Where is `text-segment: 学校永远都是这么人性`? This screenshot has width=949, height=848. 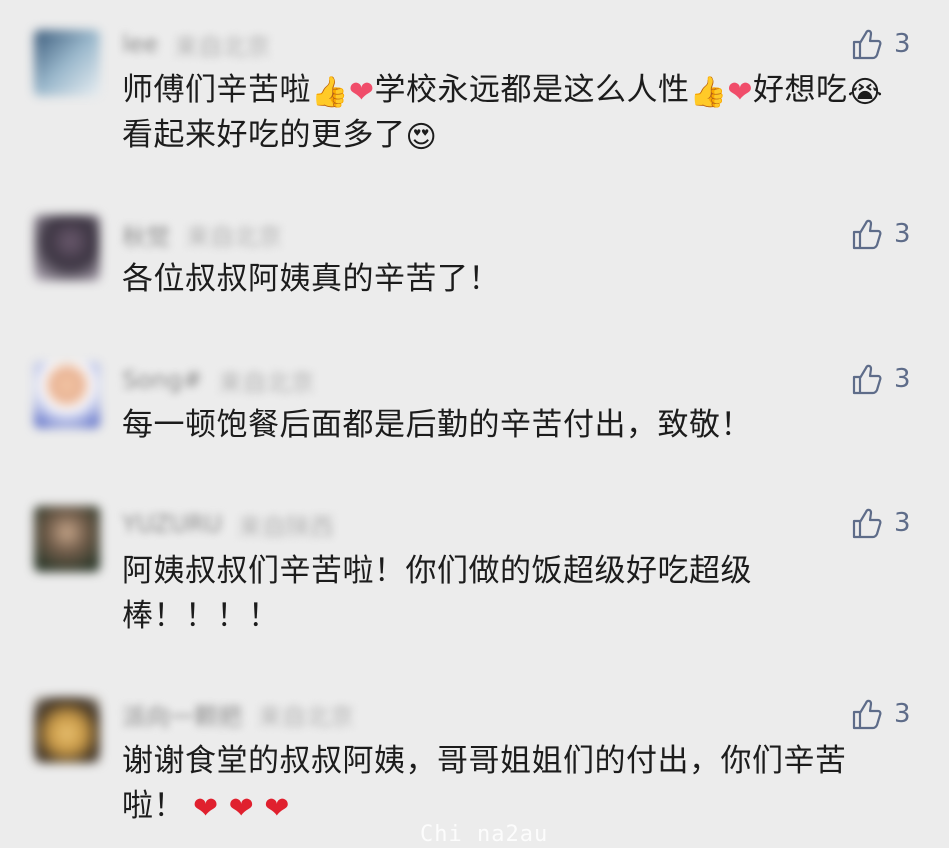 text-segment: 学校永远都是这么人性 is located at coordinates (532, 90).